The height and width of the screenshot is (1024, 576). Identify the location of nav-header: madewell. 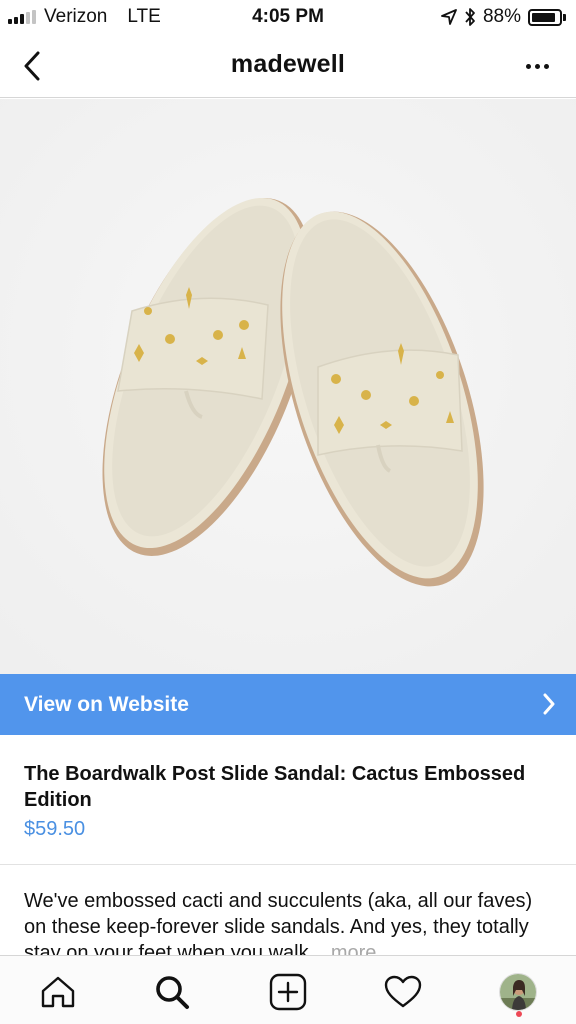
(288, 66).